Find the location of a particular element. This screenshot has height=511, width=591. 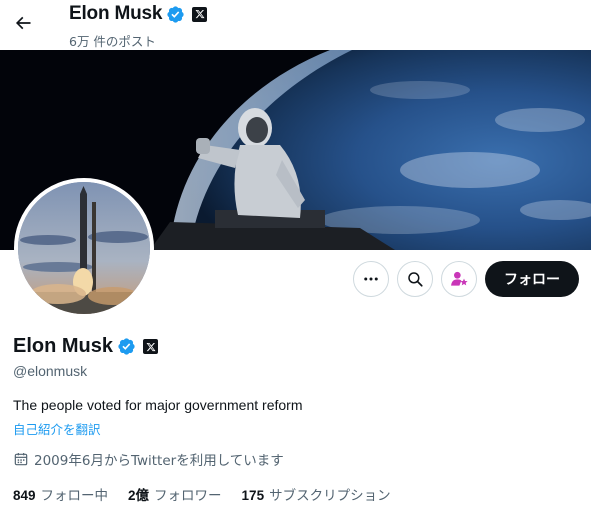

subscribe-button is located at coordinates (459, 279).